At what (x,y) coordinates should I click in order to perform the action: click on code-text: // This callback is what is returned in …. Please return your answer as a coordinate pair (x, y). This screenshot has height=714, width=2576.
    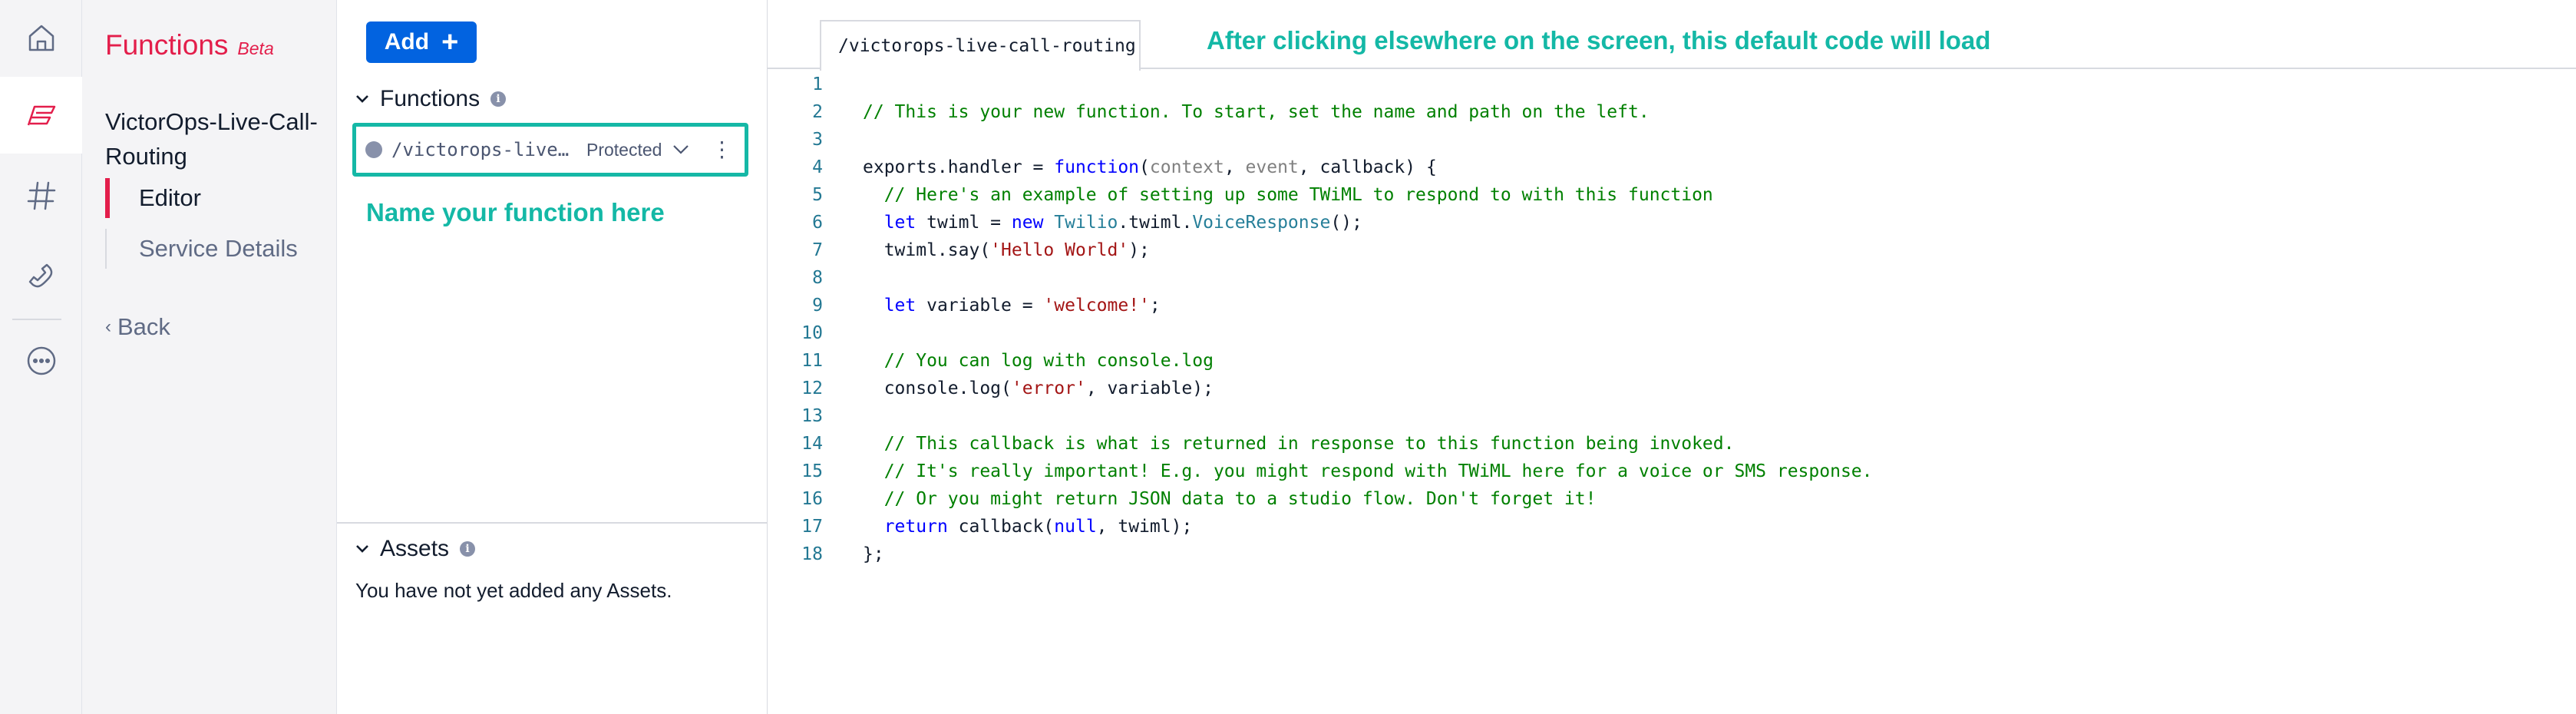
    Looking at the image, I should click on (1299, 444).